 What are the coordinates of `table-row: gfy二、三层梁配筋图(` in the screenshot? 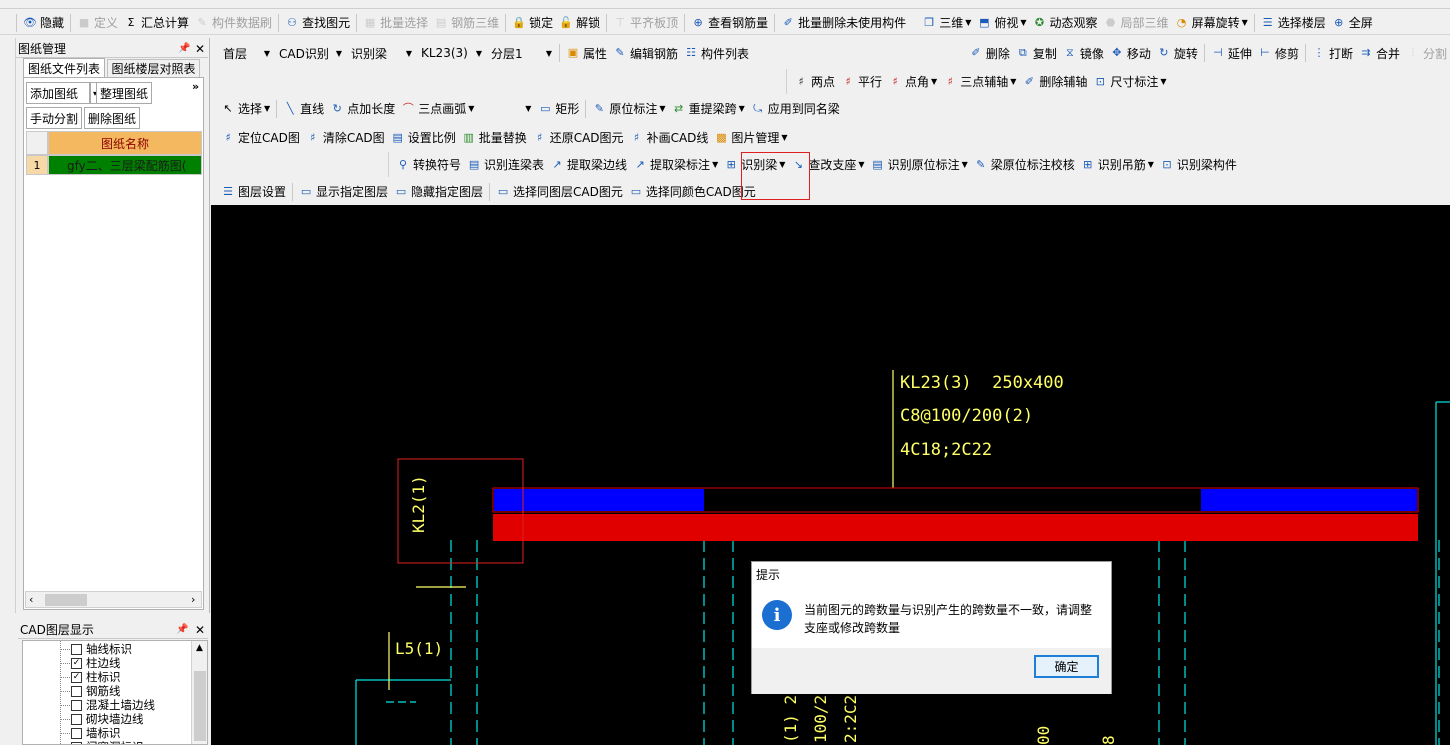 It's located at (125, 165).